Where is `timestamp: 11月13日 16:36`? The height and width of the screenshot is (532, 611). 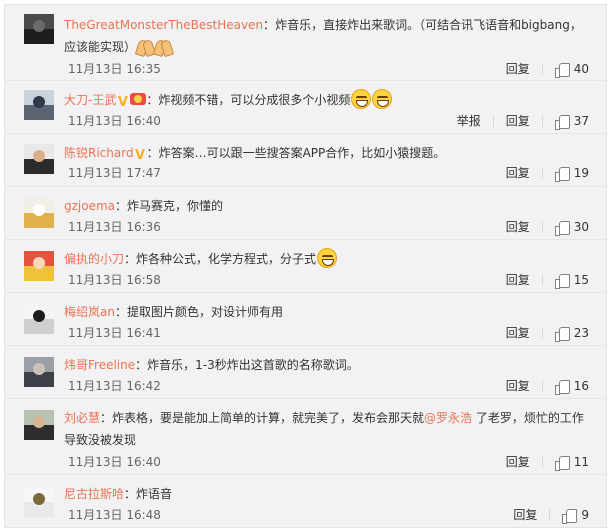
timestamp: 11月13日 16:36 is located at coordinates (114, 227).